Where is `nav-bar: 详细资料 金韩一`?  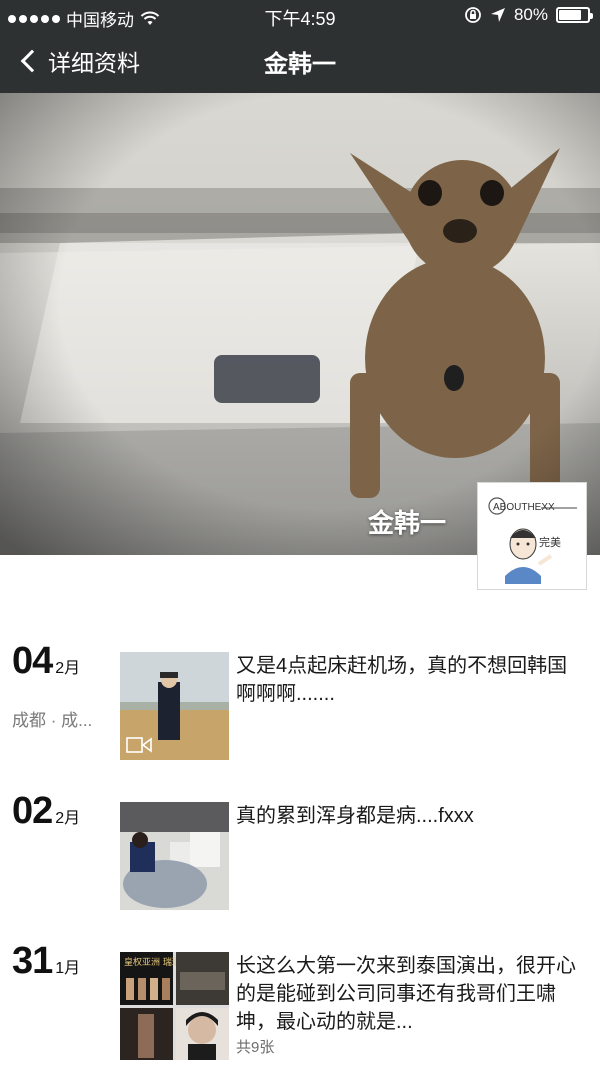
nav-bar: 详细资料 金韩一 is located at coordinates (300, 61).